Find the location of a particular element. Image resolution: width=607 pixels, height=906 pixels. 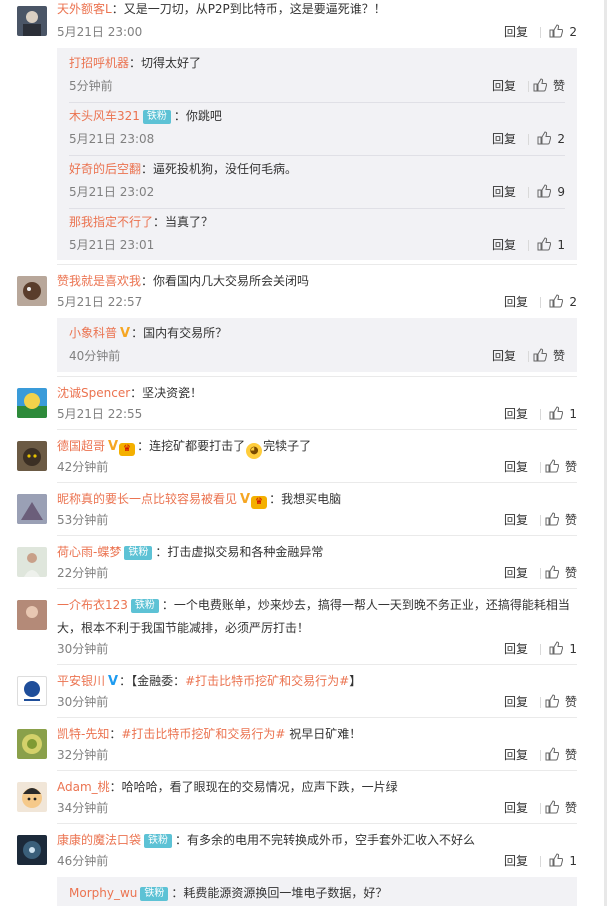

user-name-link: 赞我就是喜欢我 is located at coordinates (99, 281).